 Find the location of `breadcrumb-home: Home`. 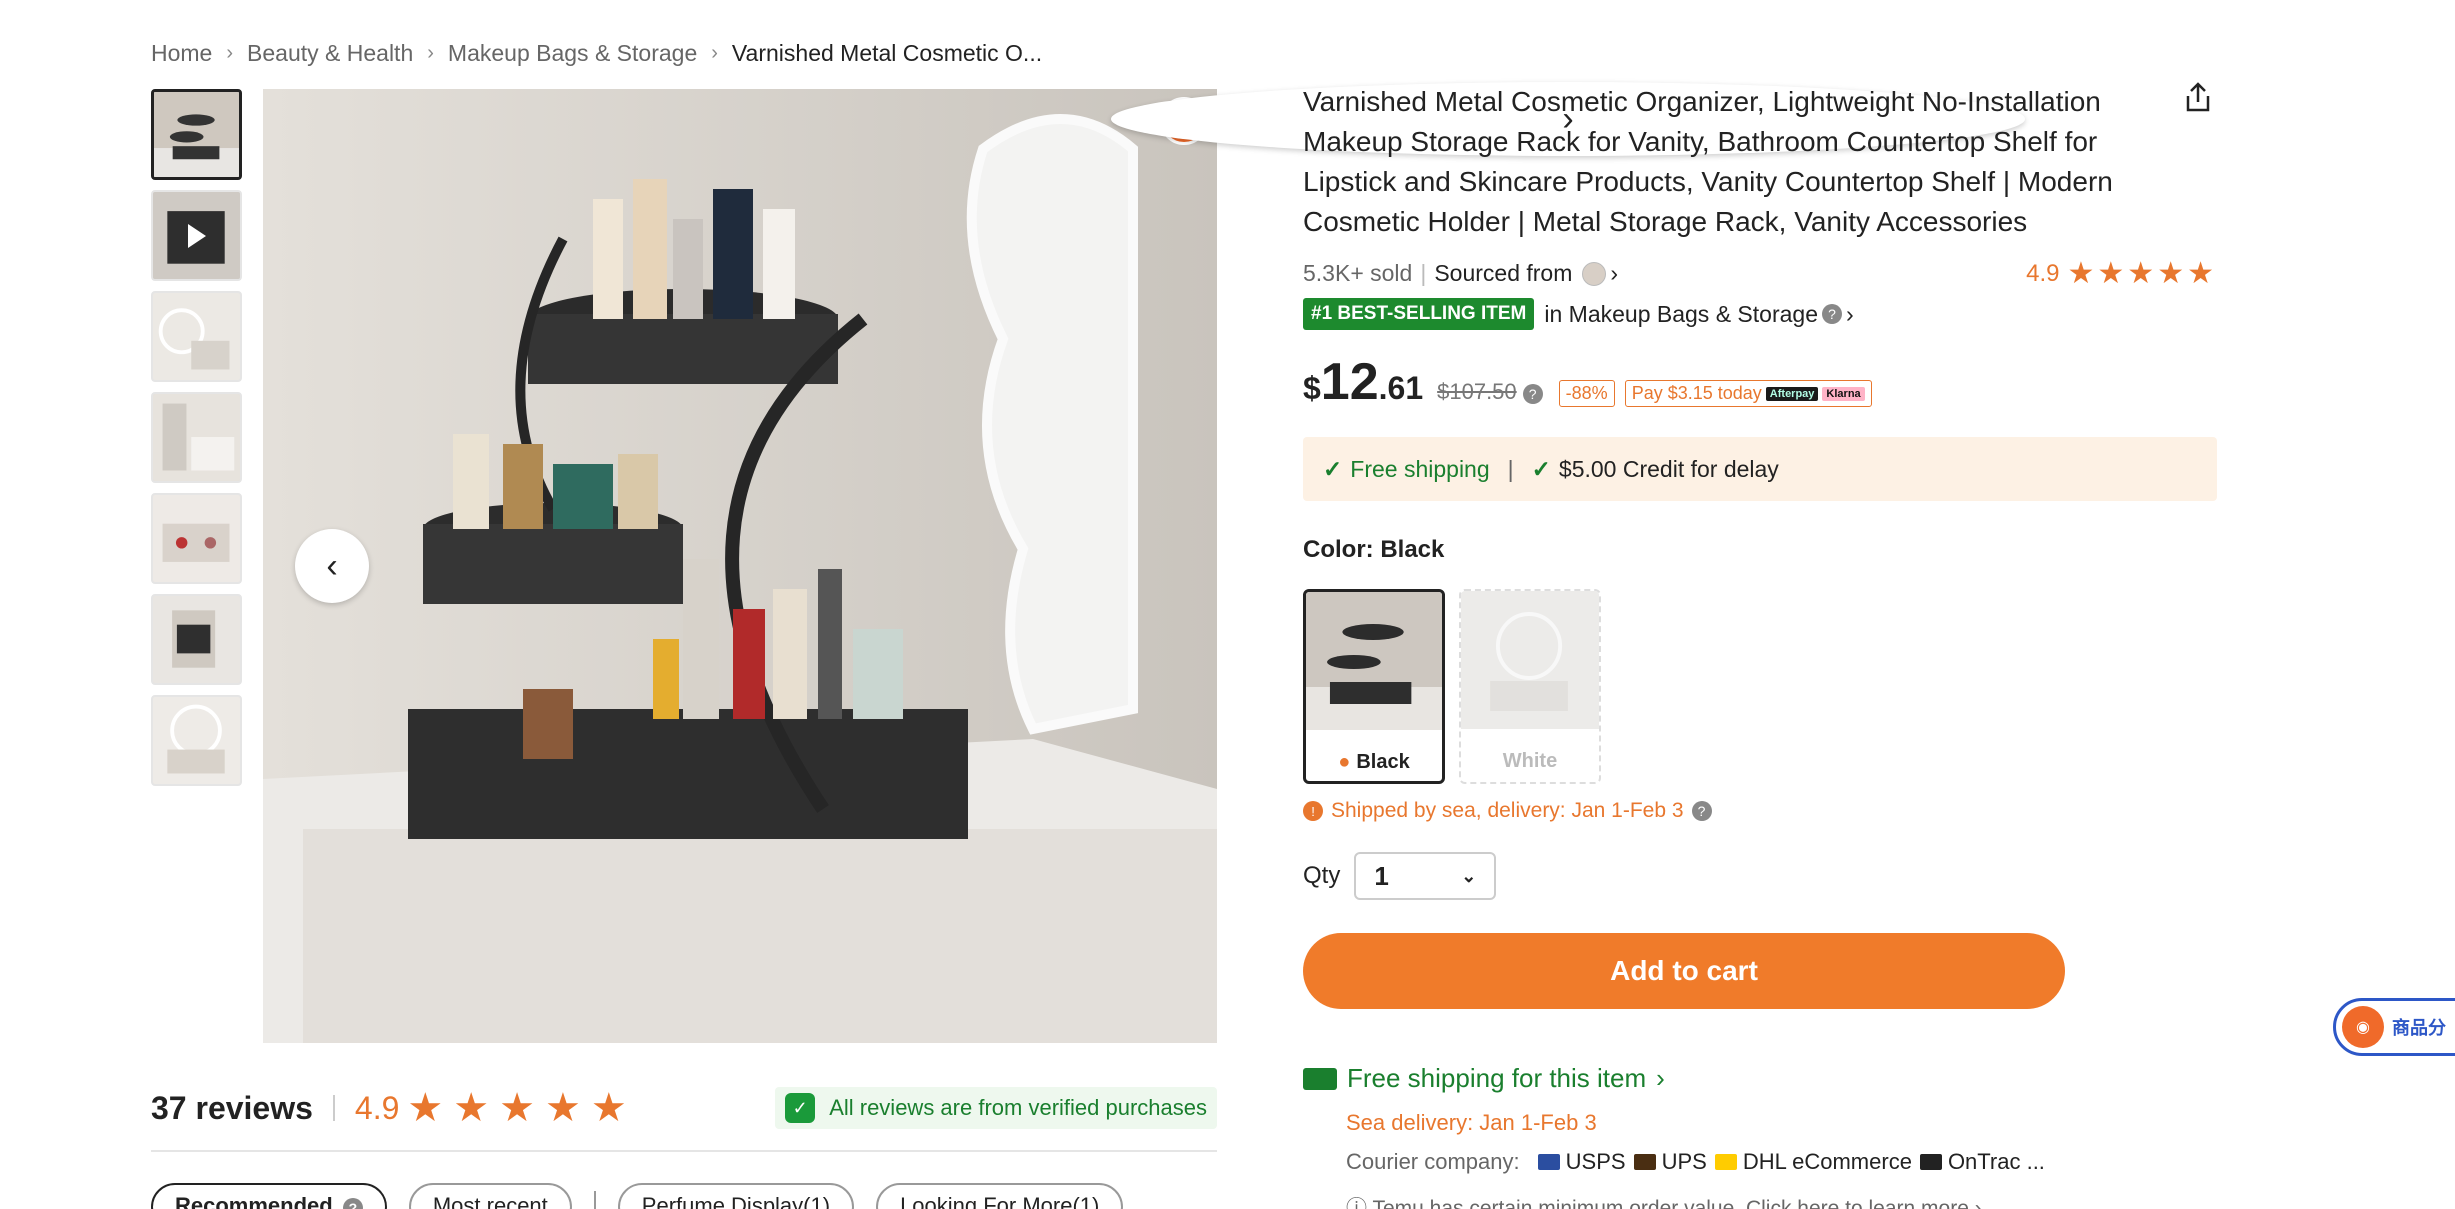

breadcrumb-home: Home is located at coordinates (181, 53).